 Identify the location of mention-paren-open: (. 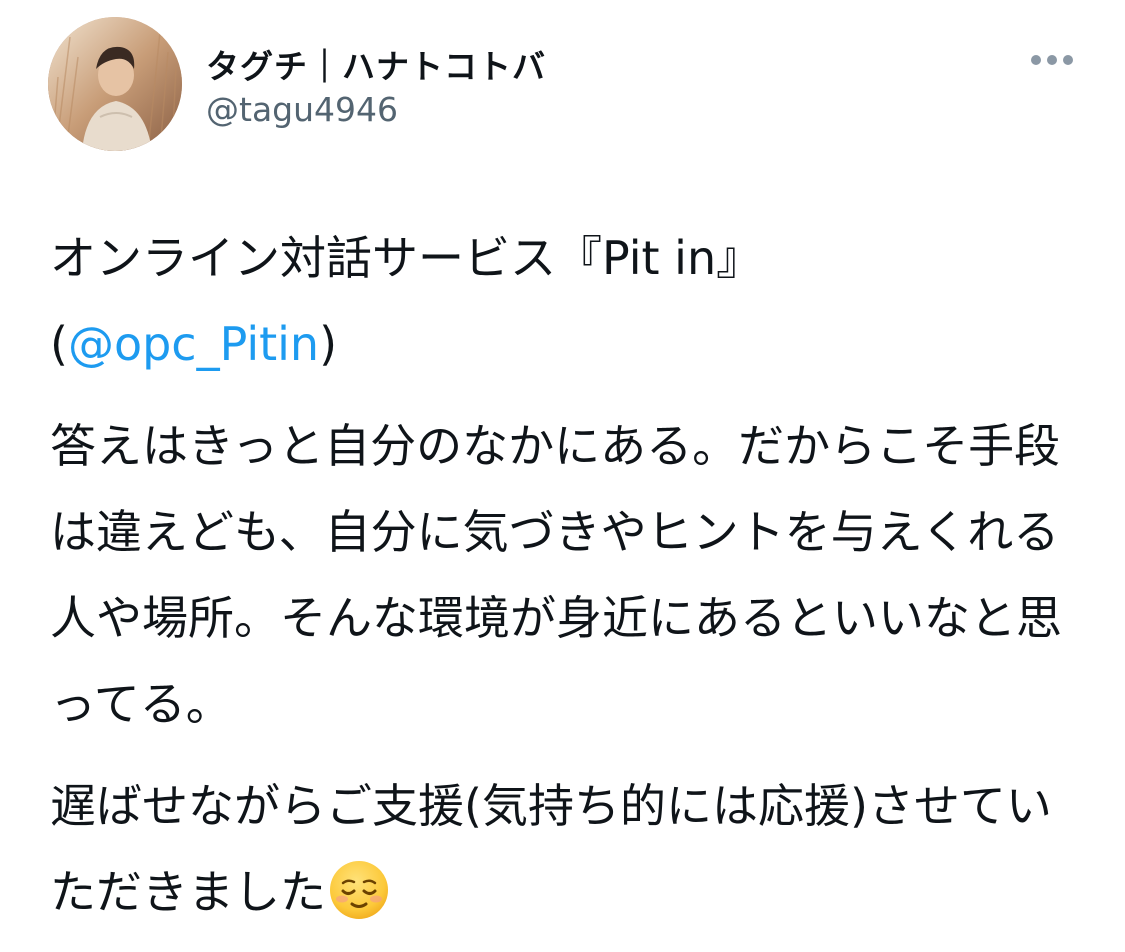
(59, 344).